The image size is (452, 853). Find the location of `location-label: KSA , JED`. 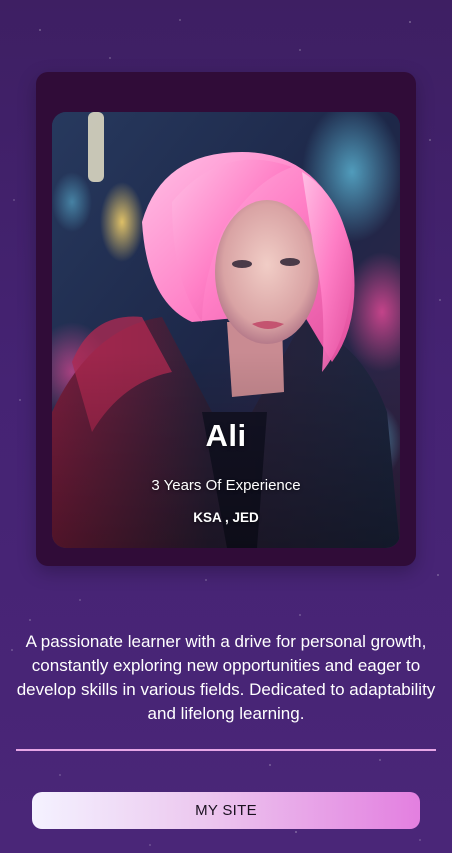

location-label: KSA , JED is located at coordinates (226, 517).